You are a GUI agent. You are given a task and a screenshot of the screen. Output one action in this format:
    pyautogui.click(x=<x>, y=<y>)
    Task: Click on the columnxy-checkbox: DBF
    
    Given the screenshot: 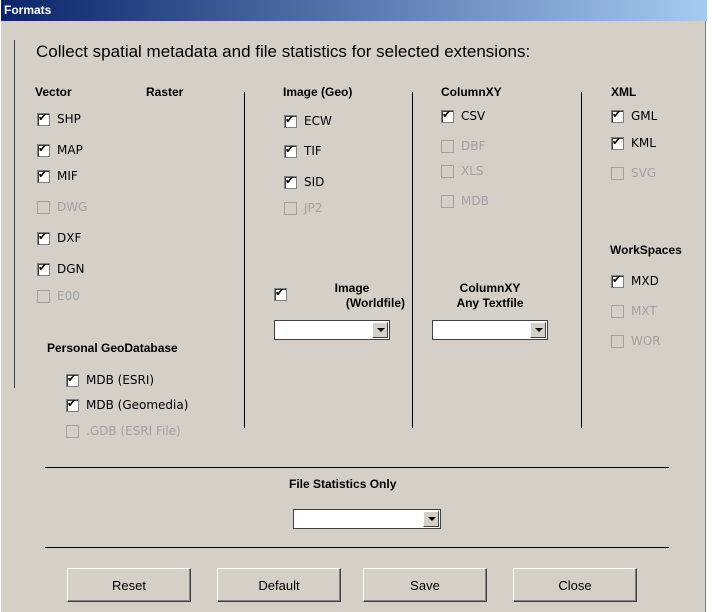 What is the action you would take?
    pyautogui.click(x=463, y=146)
    